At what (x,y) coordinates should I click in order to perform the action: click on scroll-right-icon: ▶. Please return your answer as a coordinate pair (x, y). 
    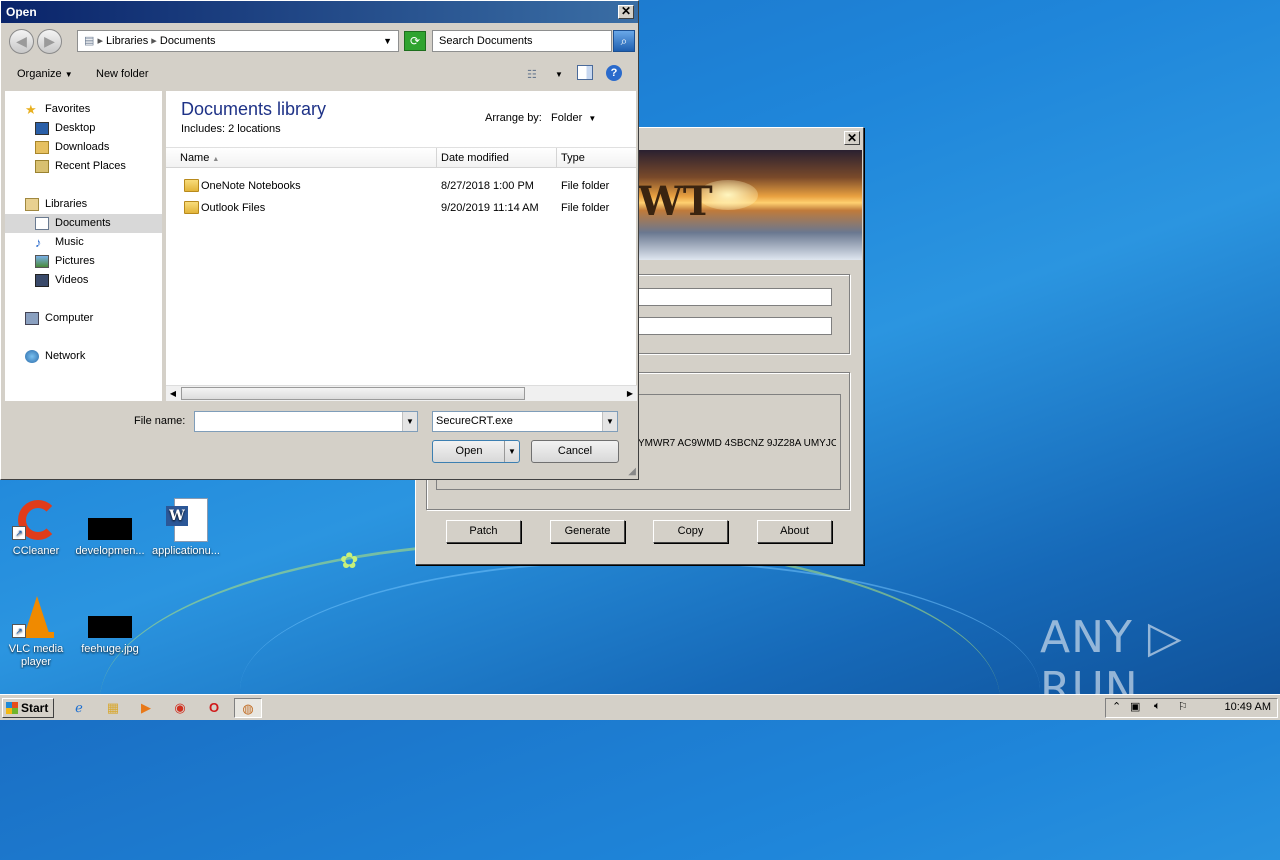
    Looking at the image, I should click on (630, 393).